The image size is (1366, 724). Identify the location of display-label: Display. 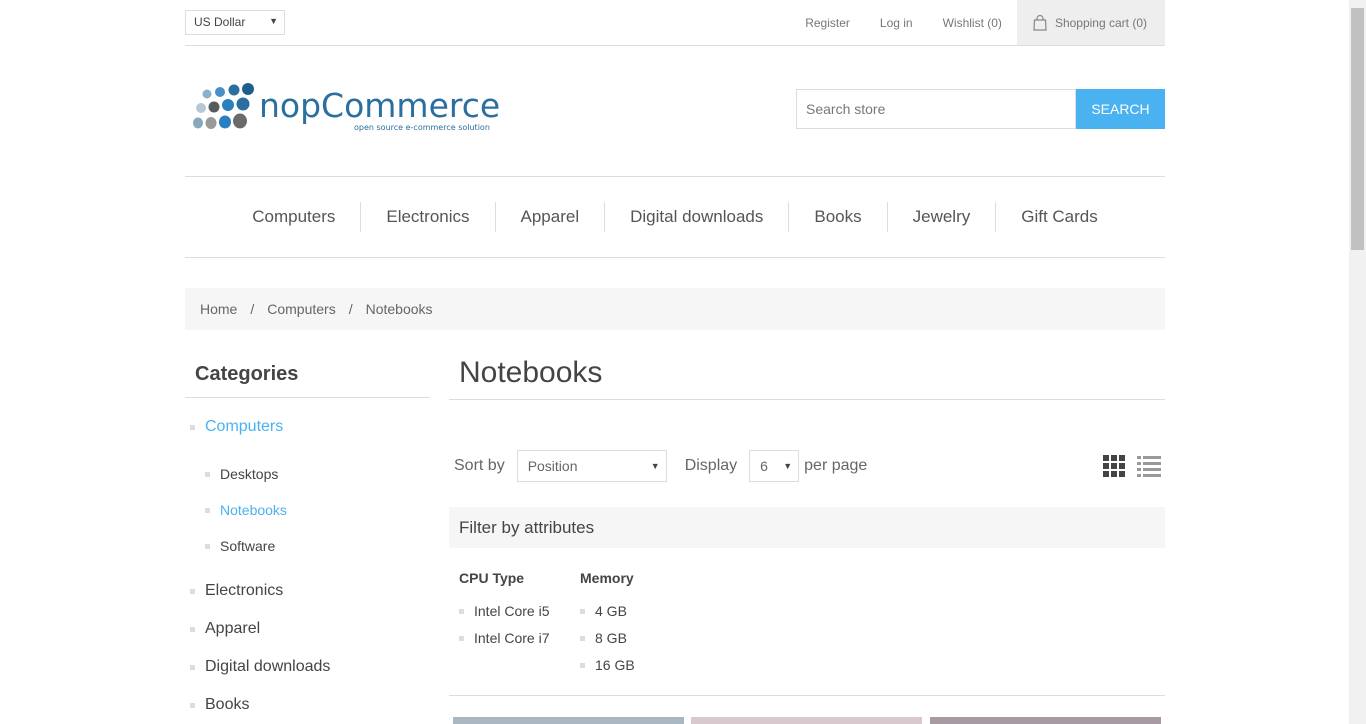
(711, 465).